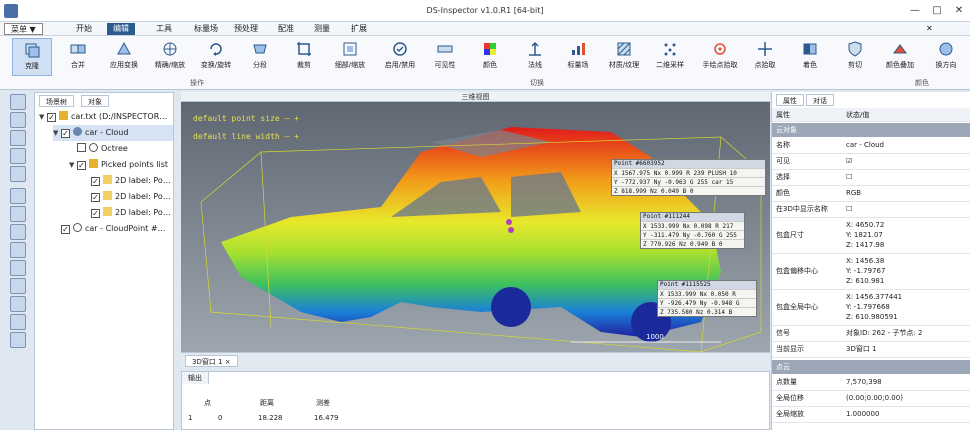 The width and height of the screenshot is (970, 430). I want to click on select-tool-icon, so click(18, 102).